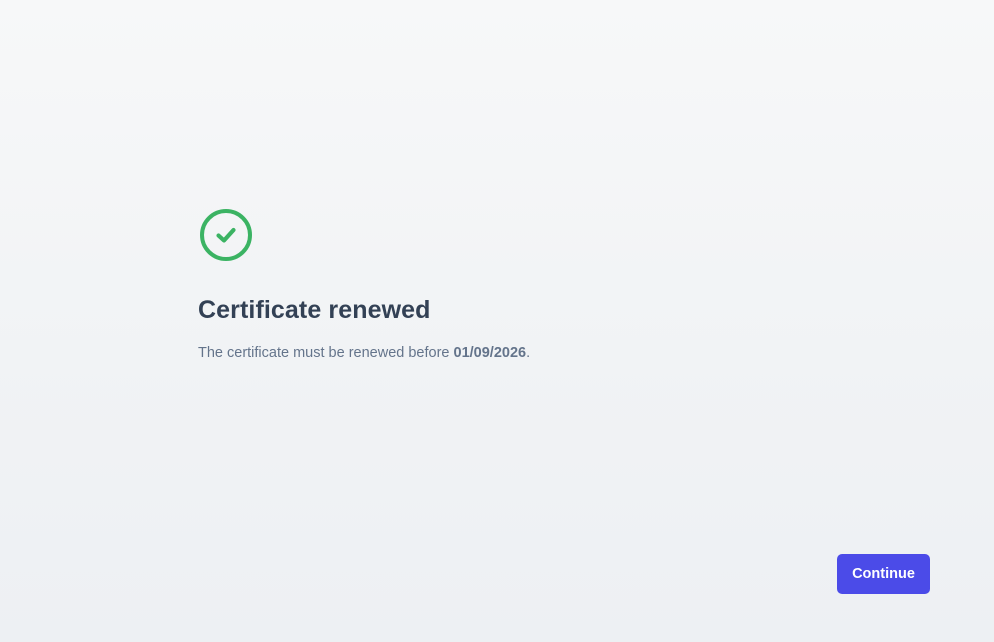 This screenshot has width=994, height=642. I want to click on renewal-message-text: The certificate must be renewed before, so click(326, 353).